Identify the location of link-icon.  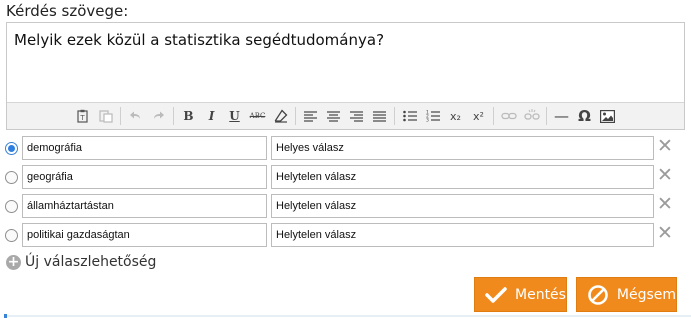
(508, 116).